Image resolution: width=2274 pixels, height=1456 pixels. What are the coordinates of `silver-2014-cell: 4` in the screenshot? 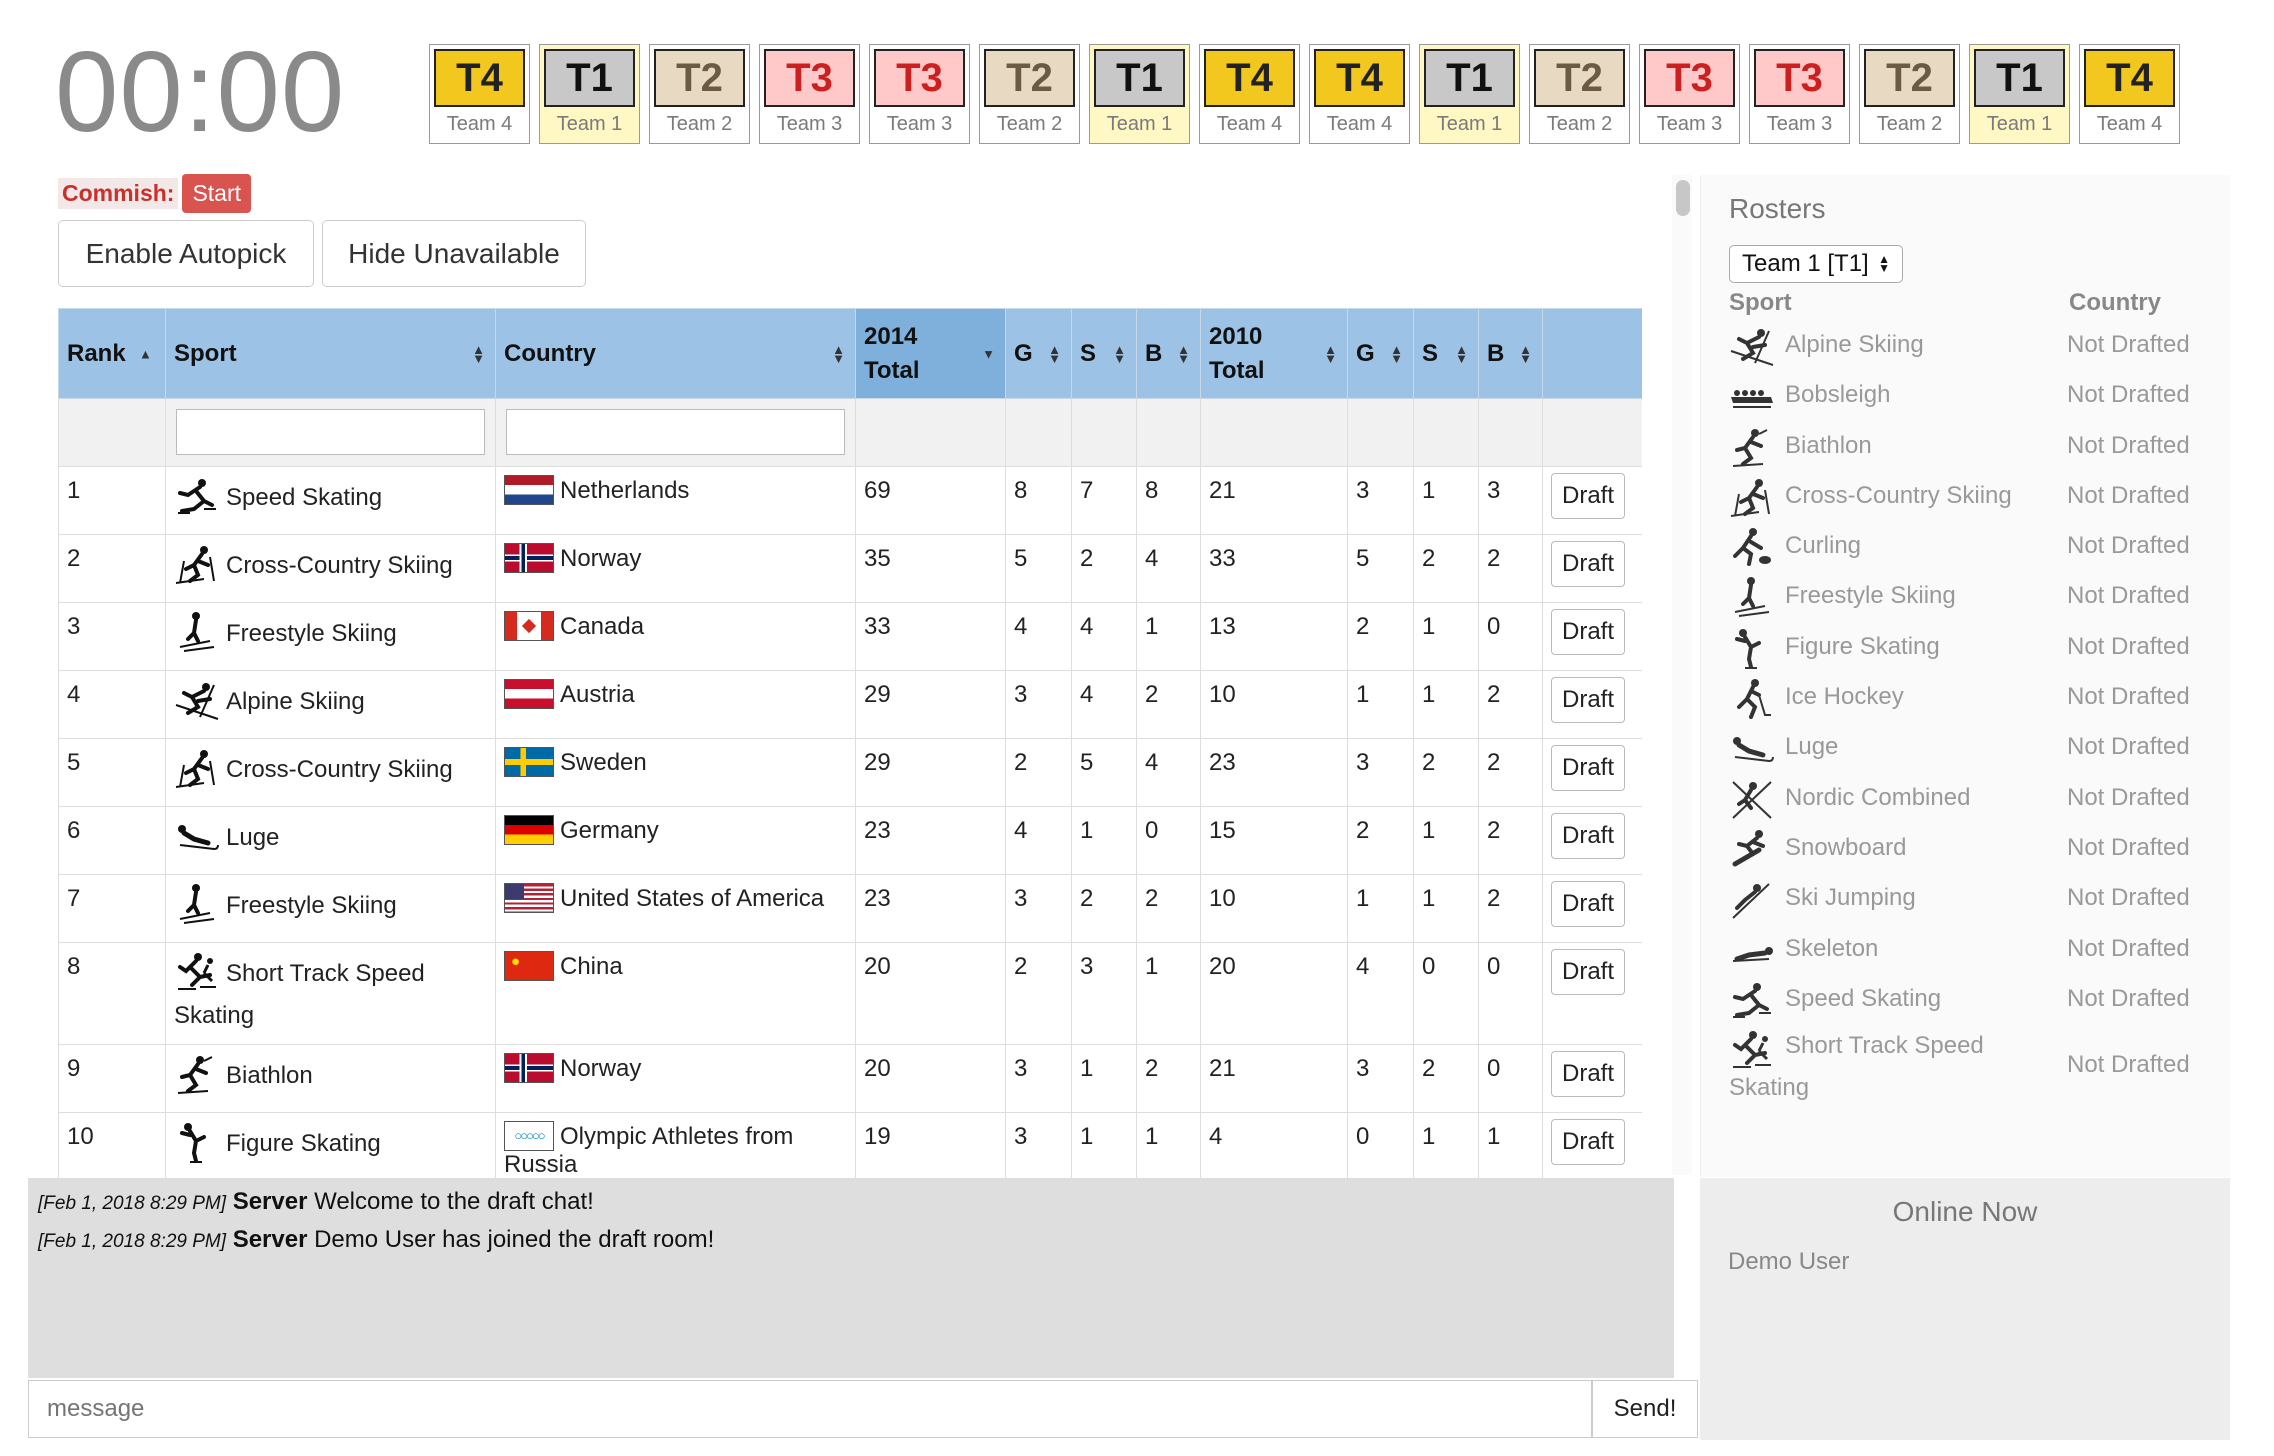 It's located at (1104, 636).